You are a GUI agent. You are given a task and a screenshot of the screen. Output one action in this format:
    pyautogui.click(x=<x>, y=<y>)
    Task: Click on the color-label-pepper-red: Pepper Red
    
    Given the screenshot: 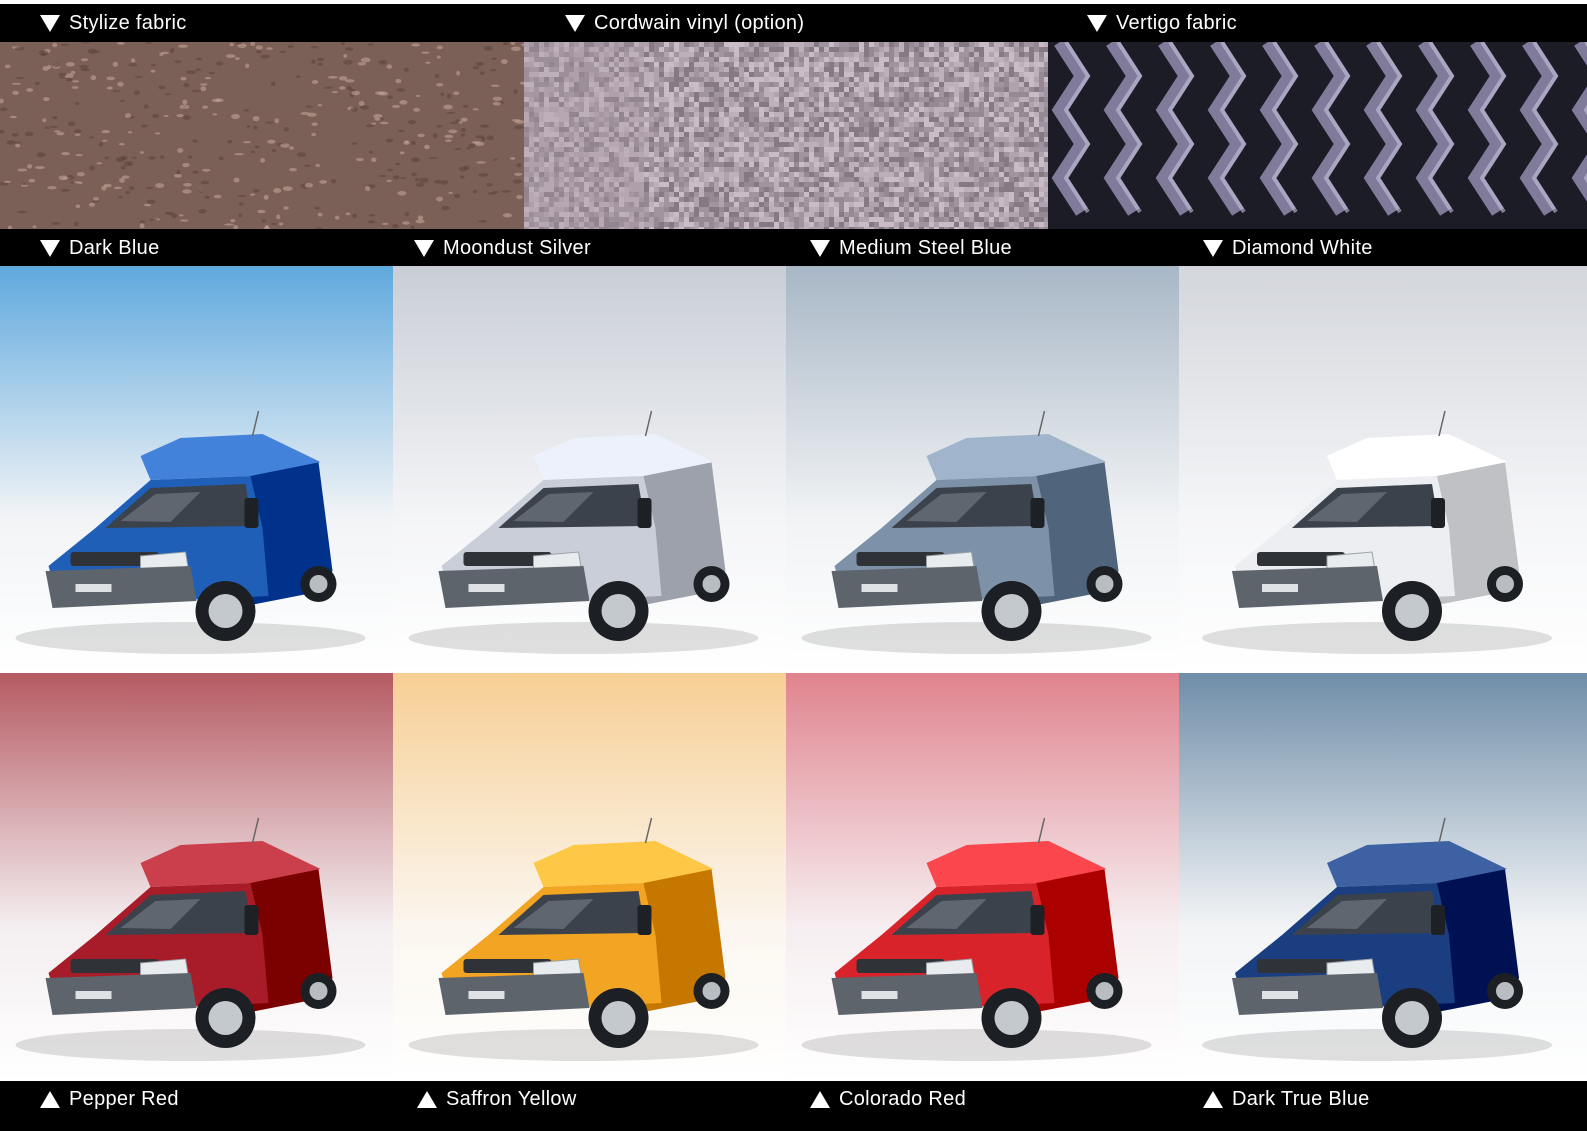 What is the action you would take?
    pyautogui.click(x=109, y=1099)
    